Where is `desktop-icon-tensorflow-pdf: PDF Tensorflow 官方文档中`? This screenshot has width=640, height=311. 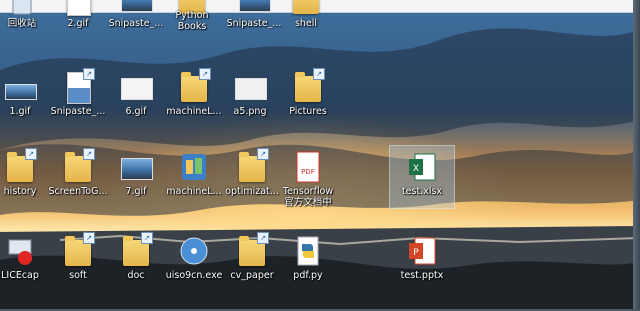 desktop-icon-tensorflow-pdf: PDF Tensorflow 官方文档中 is located at coordinates (308, 177).